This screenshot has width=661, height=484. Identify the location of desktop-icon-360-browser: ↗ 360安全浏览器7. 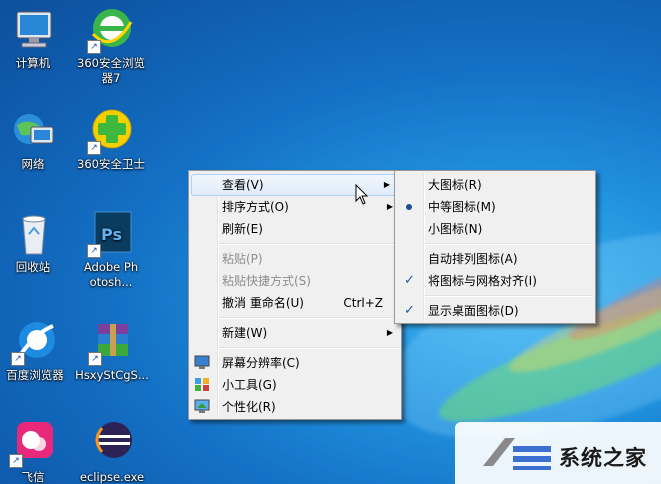
(111, 46).